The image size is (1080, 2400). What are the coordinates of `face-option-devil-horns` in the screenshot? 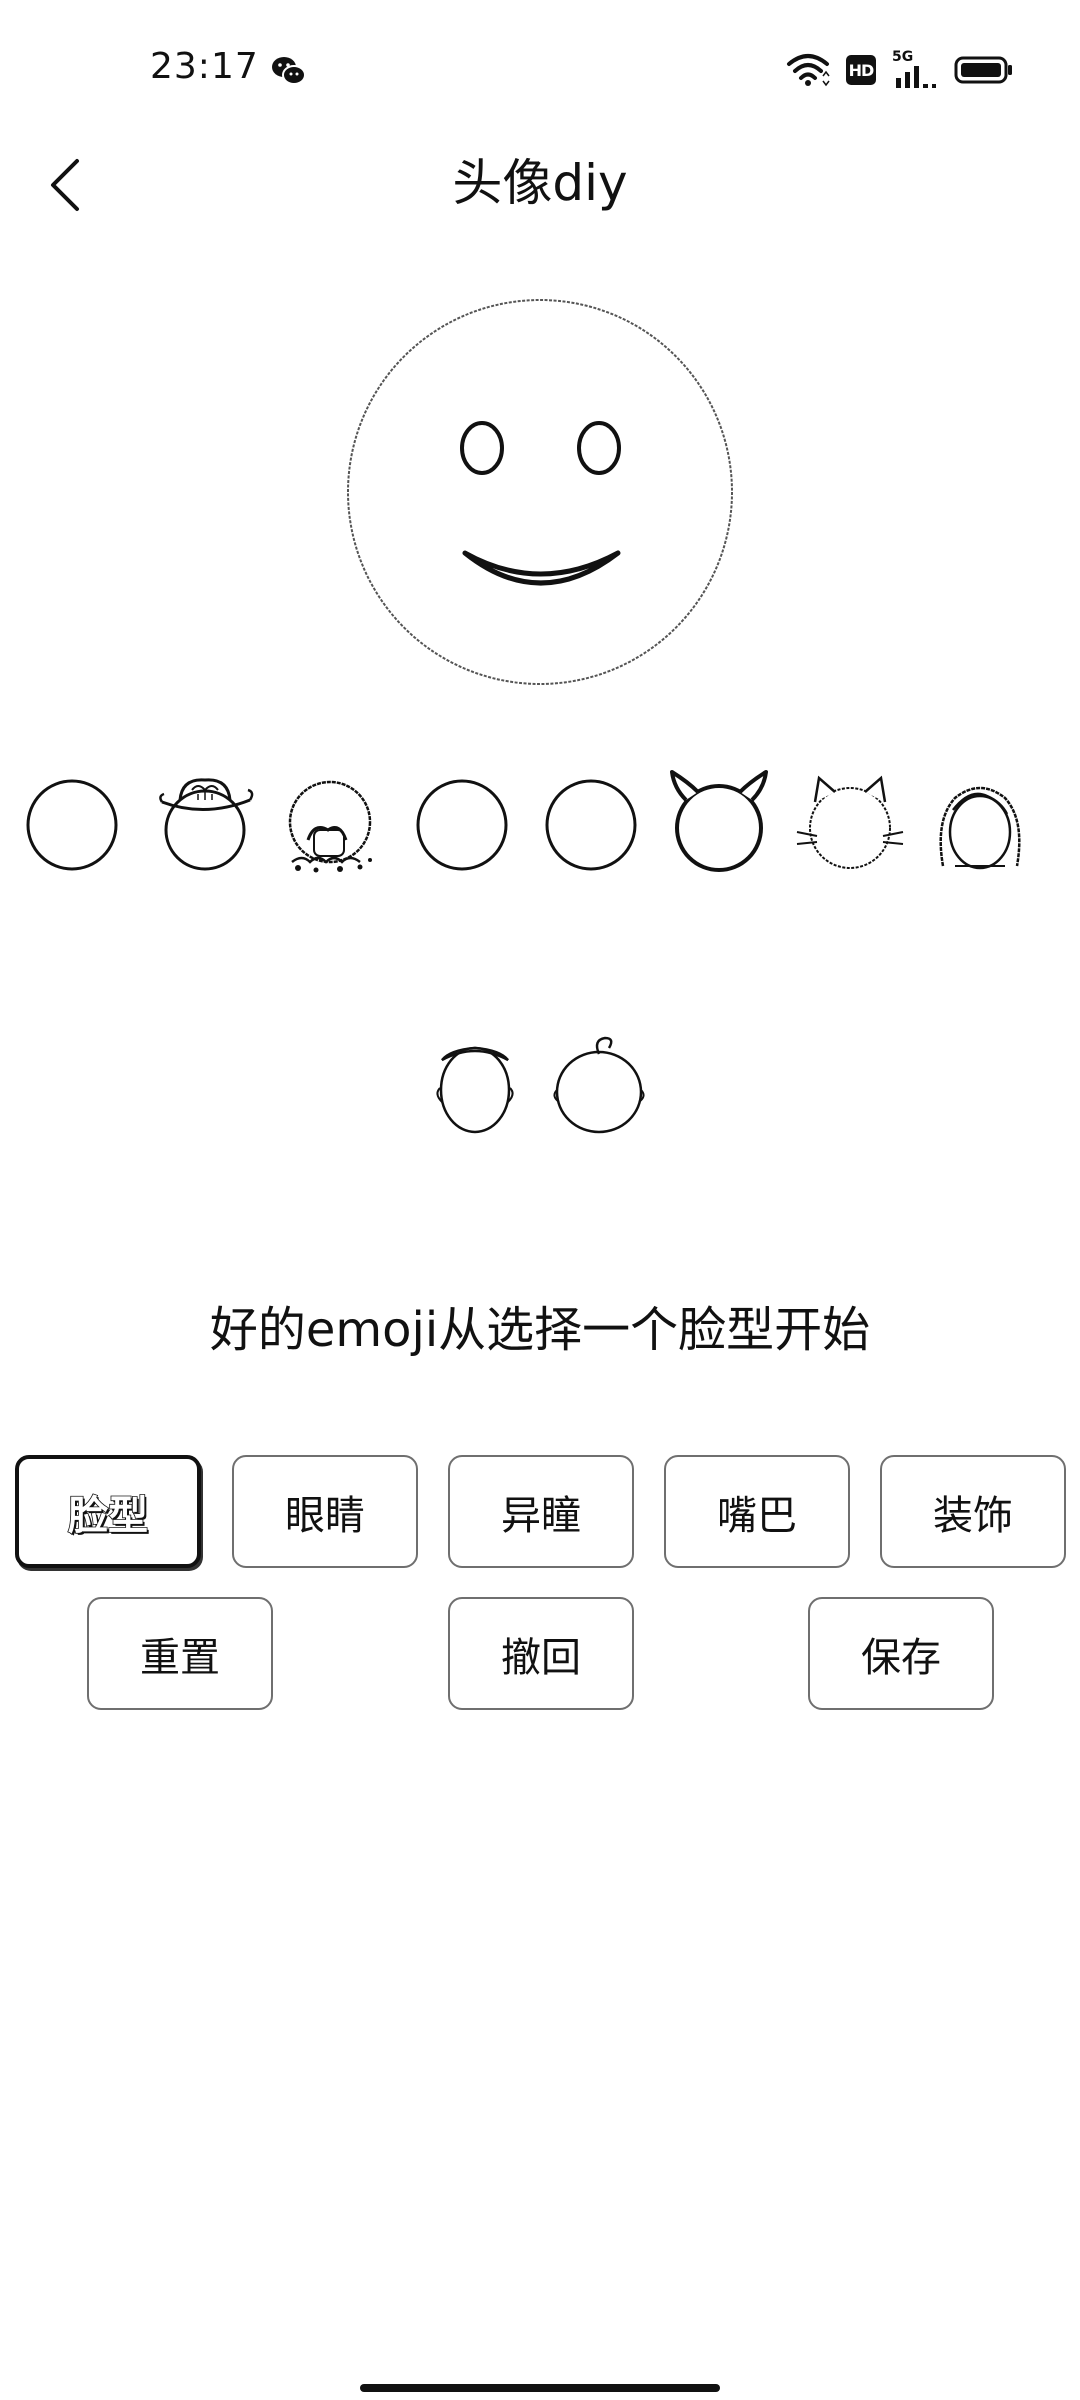 It's located at (719, 825).